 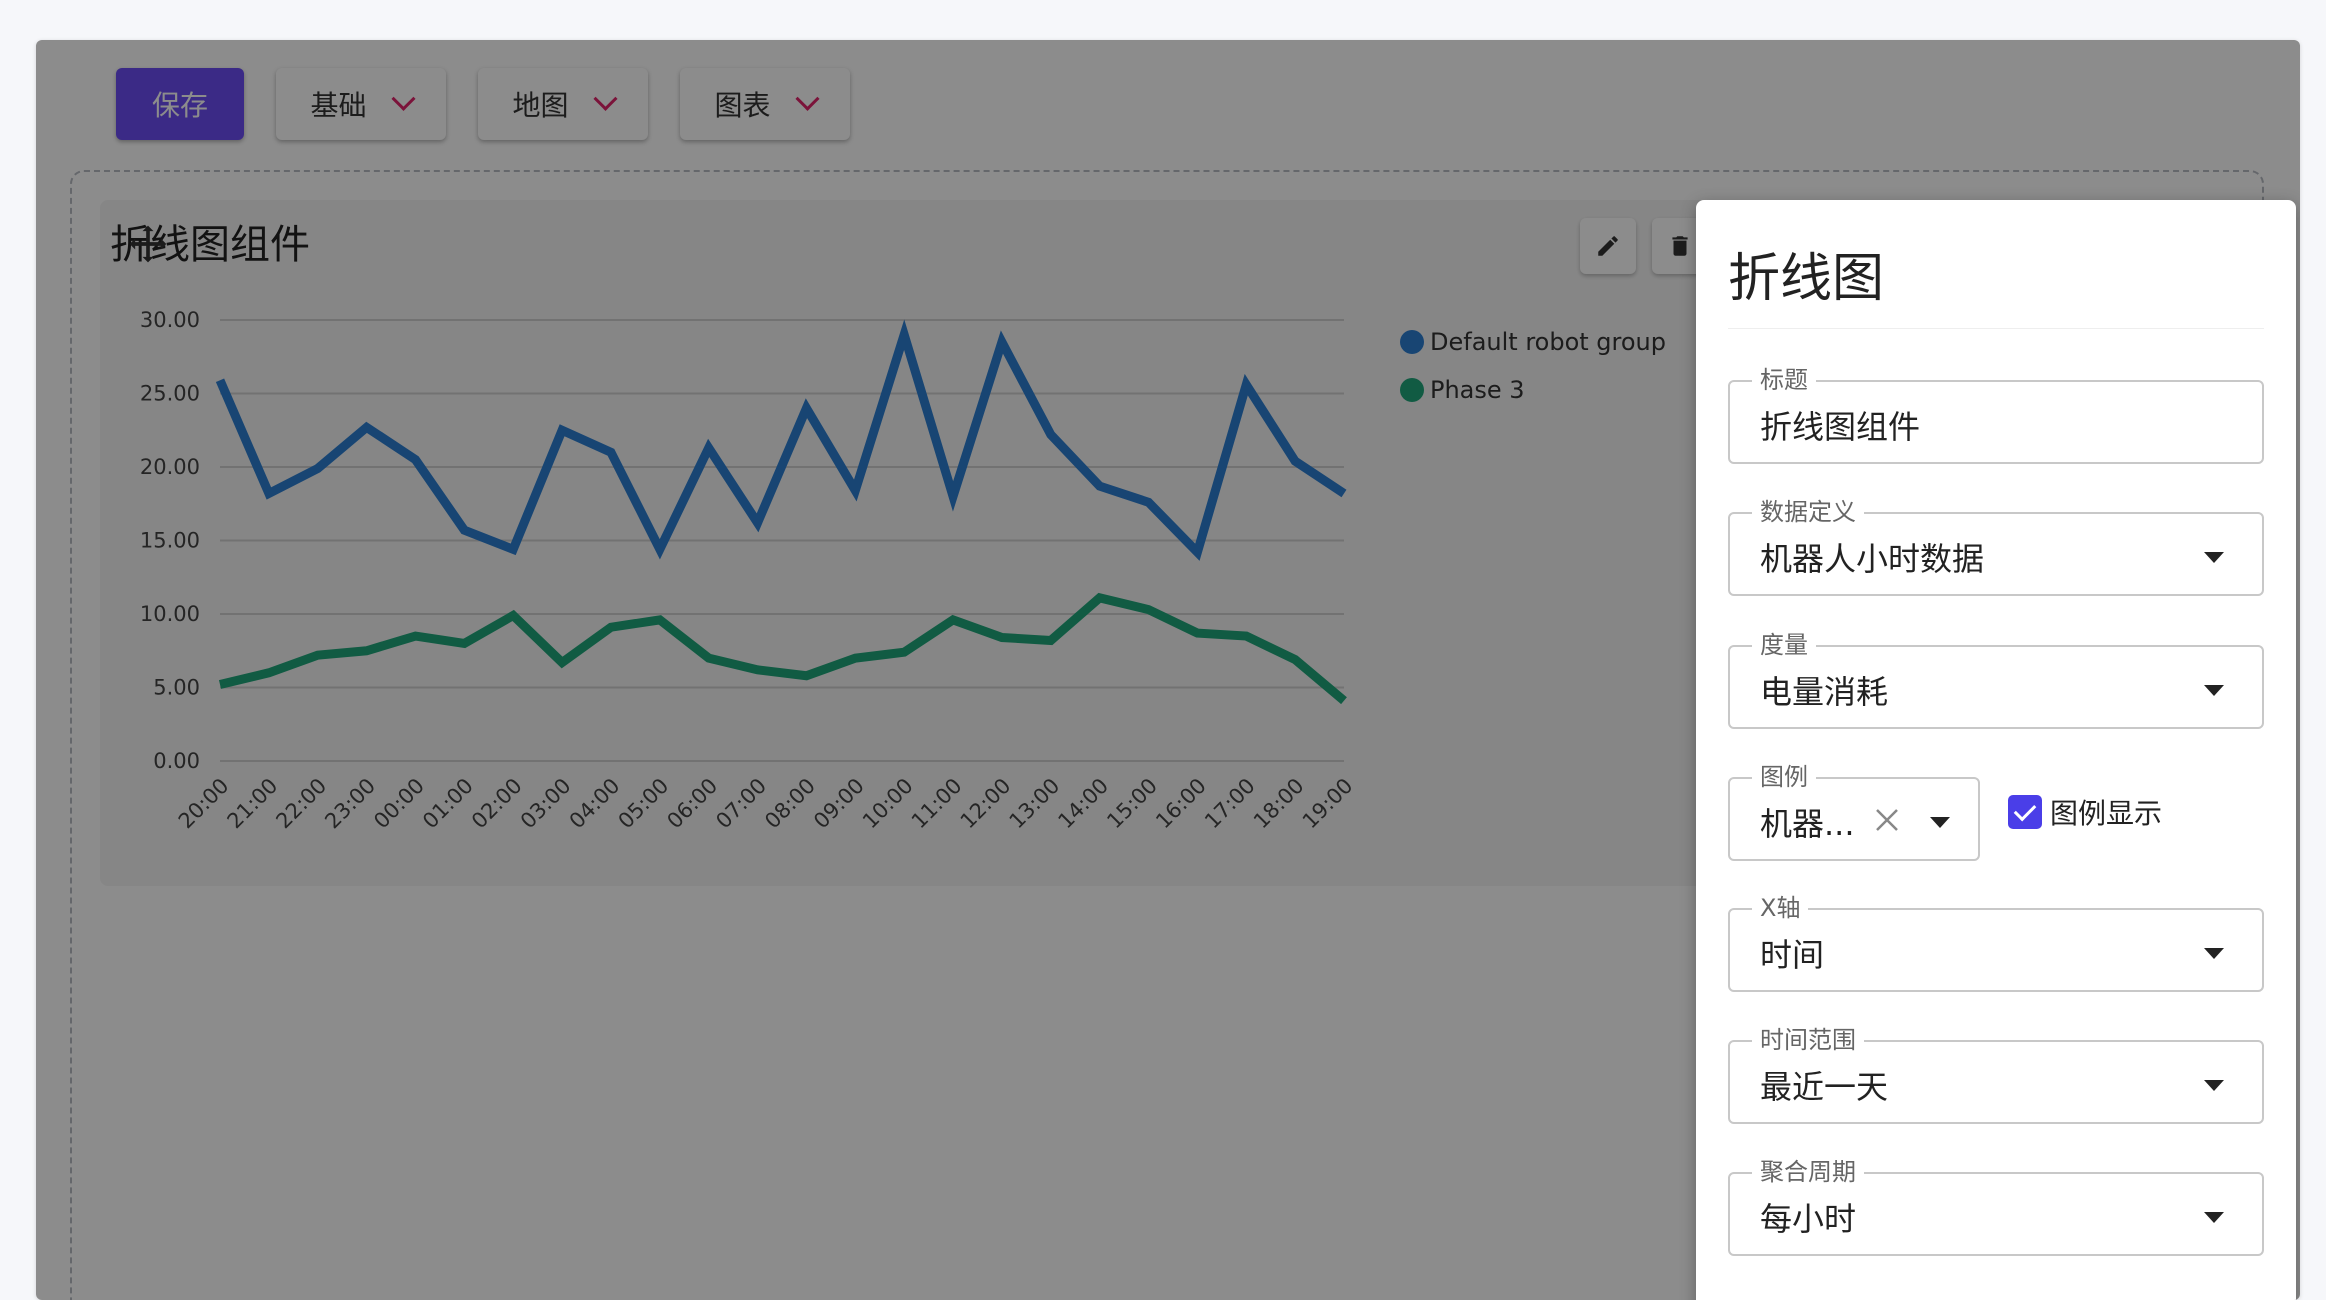 What do you see at coordinates (497, 804) in the screenshot?
I see `x-tick-label: 02:00` at bounding box center [497, 804].